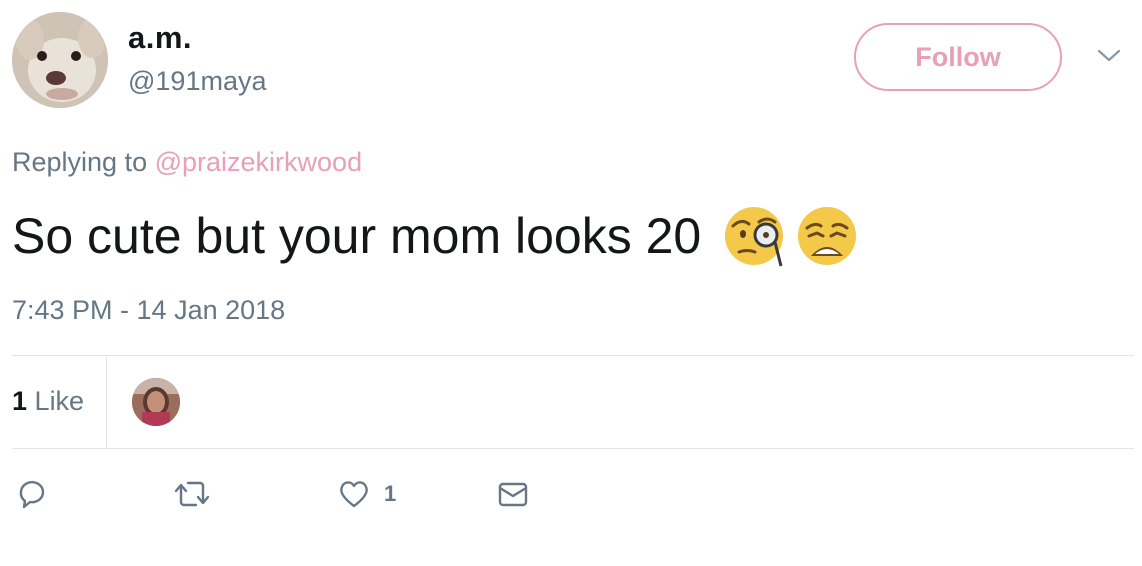  What do you see at coordinates (1109, 55) in the screenshot?
I see `chevron-down-icon` at bounding box center [1109, 55].